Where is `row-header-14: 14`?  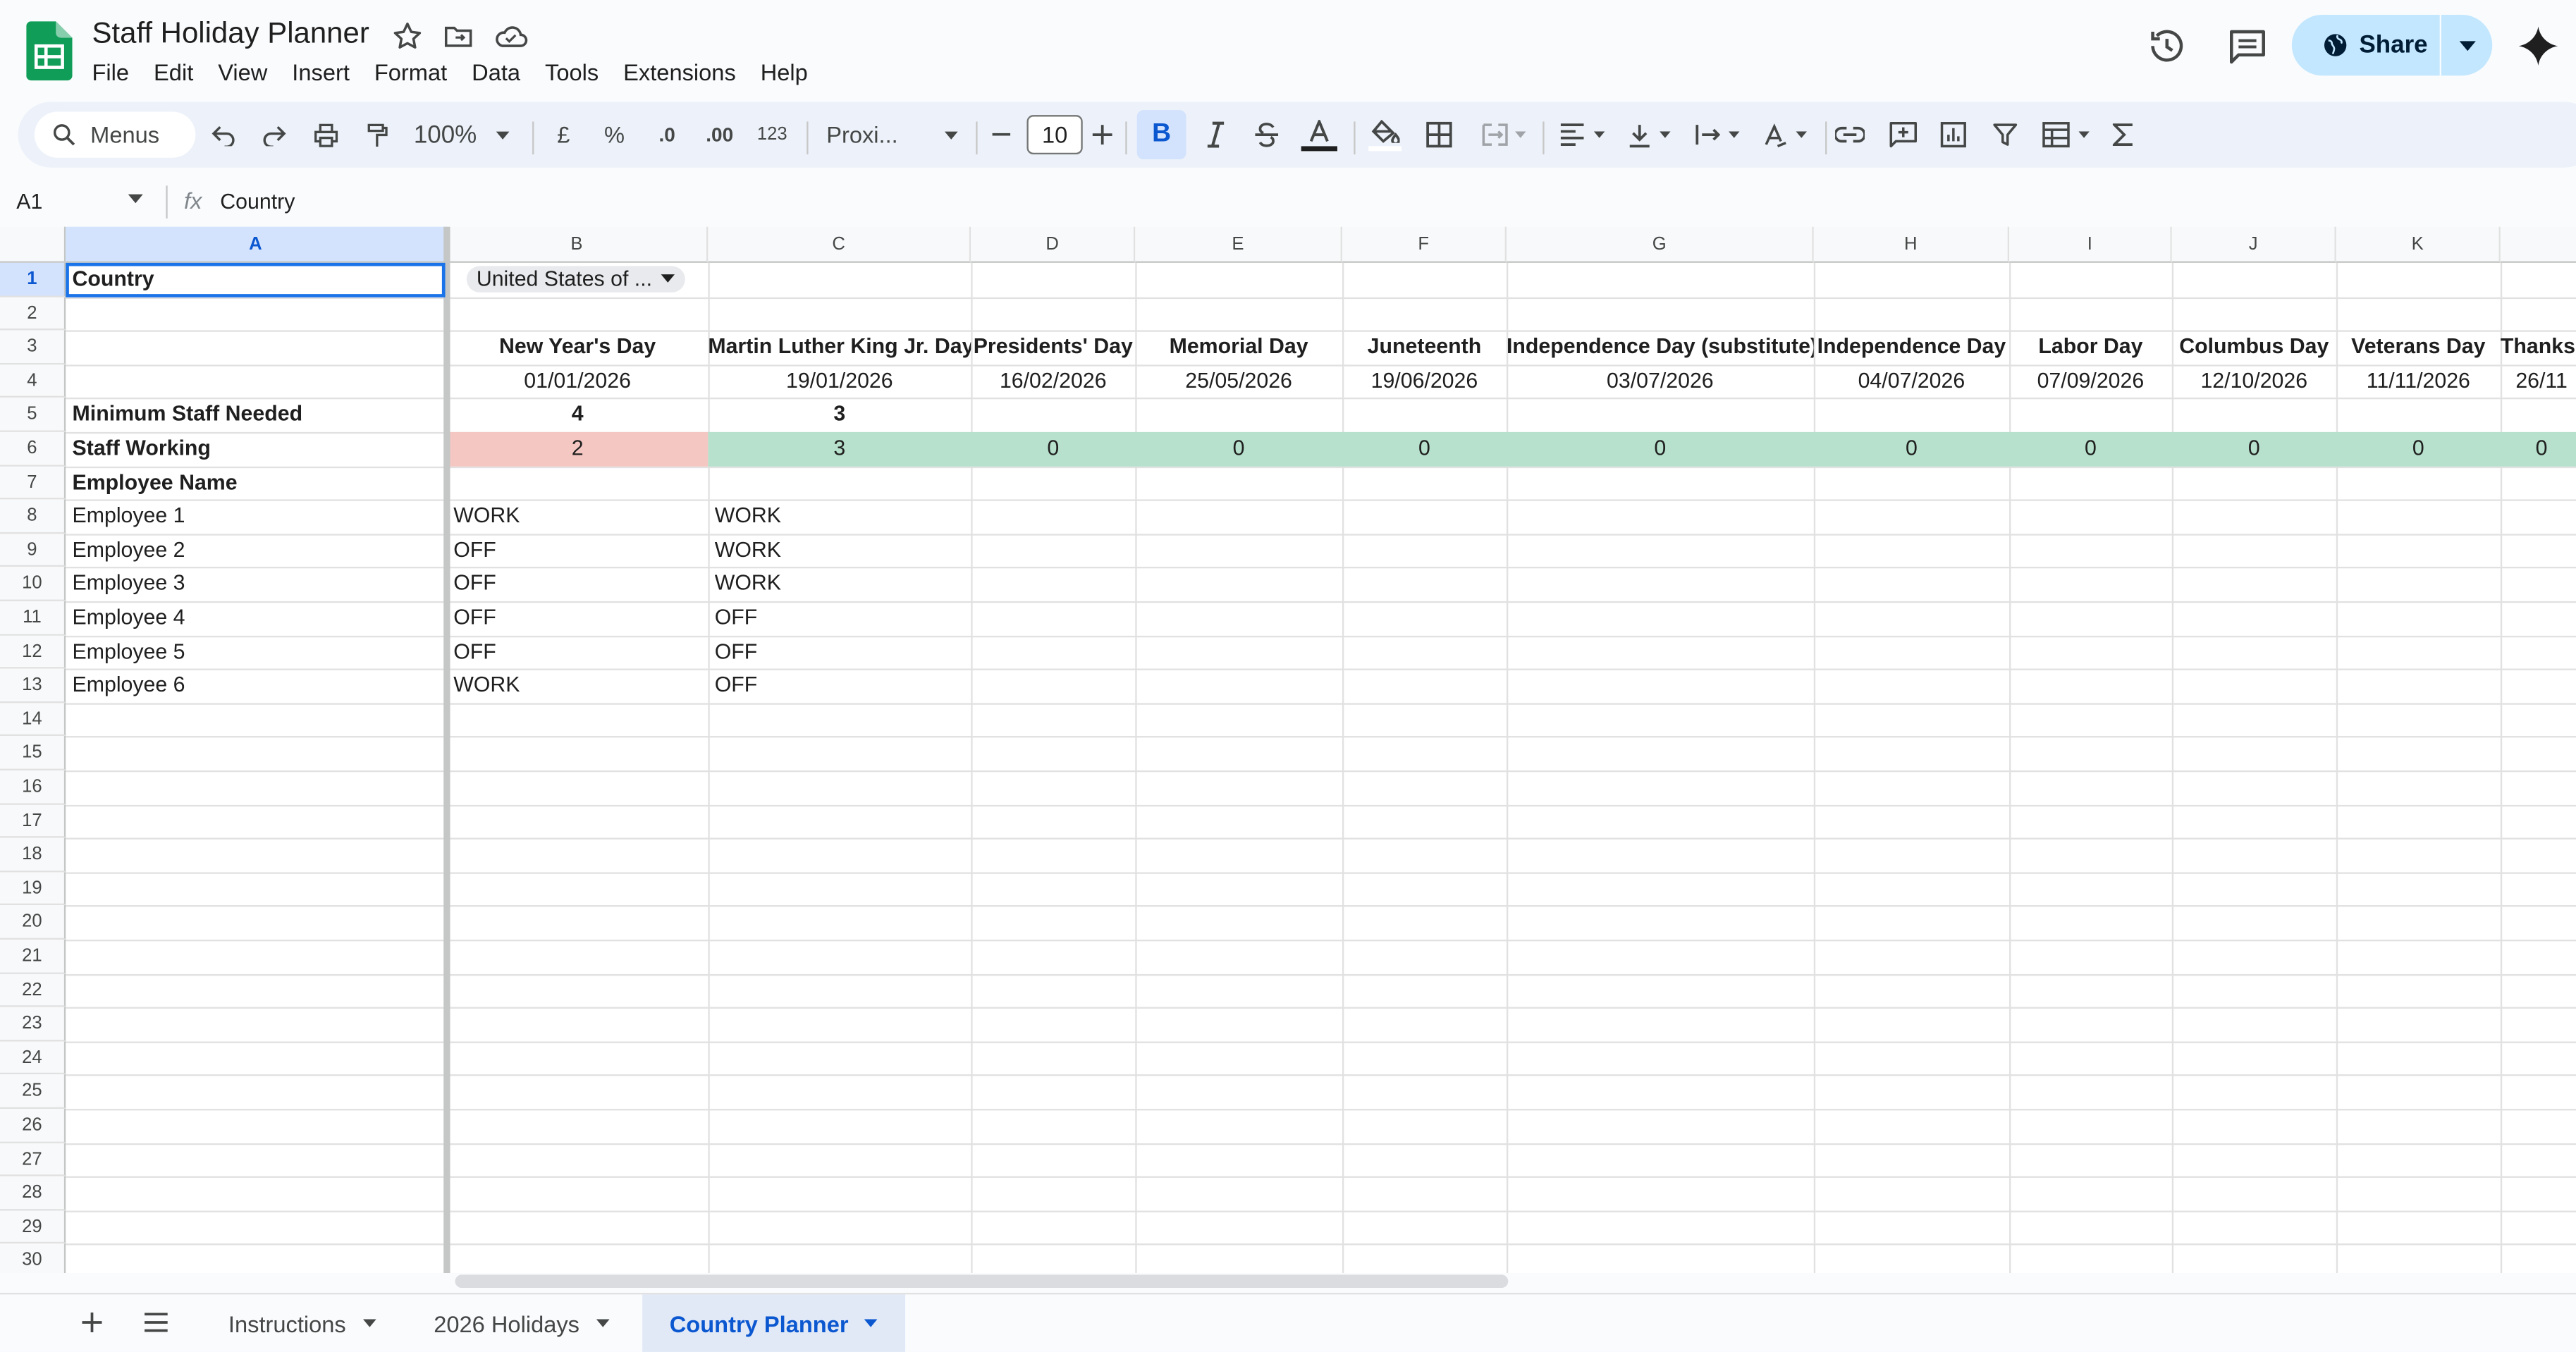 row-header-14: 14 is located at coordinates (33, 719).